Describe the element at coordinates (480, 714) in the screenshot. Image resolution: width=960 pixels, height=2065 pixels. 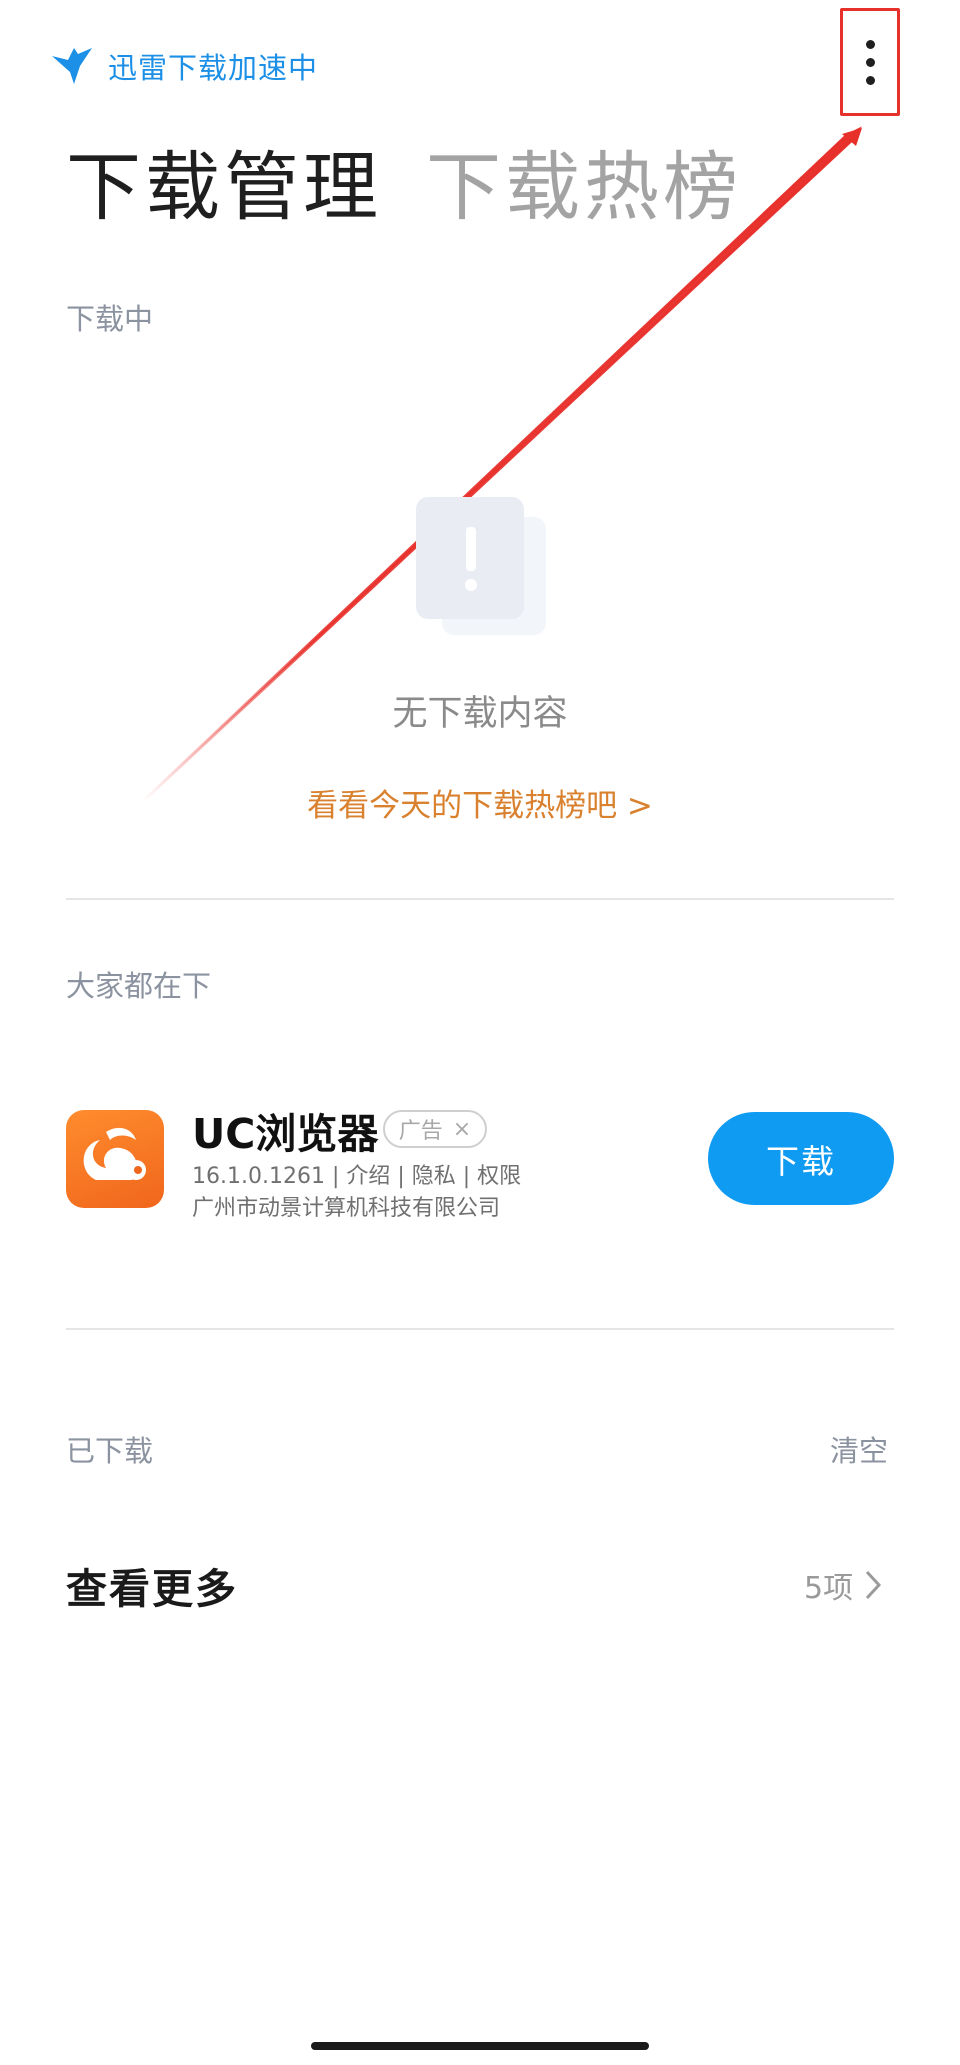
I see `empty-state-text: 无下载内容` at that location.